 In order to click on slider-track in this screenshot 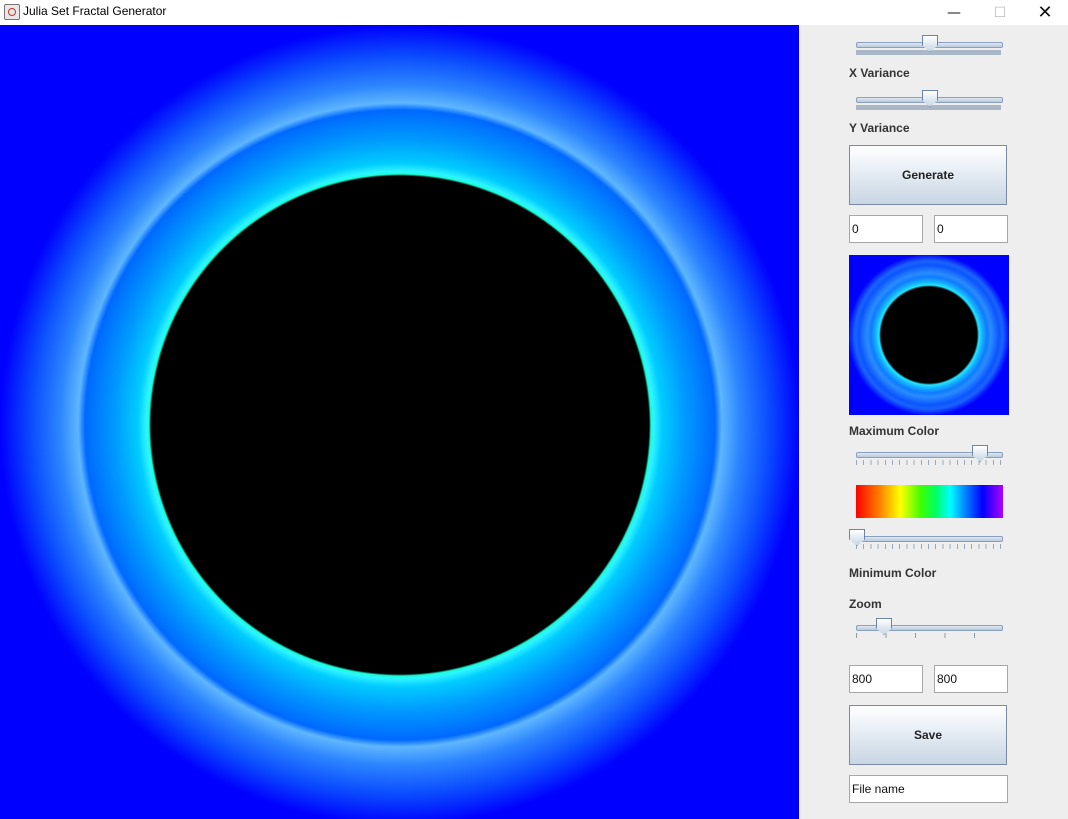, I will do `click(929, 539)`.